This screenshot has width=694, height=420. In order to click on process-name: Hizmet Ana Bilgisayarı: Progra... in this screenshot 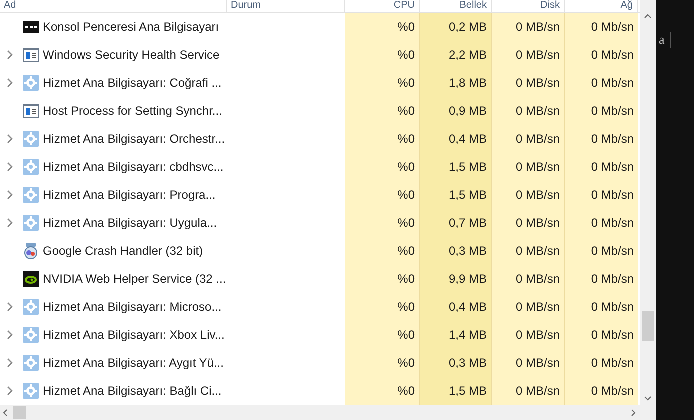, I will do `click(129, 195)`.